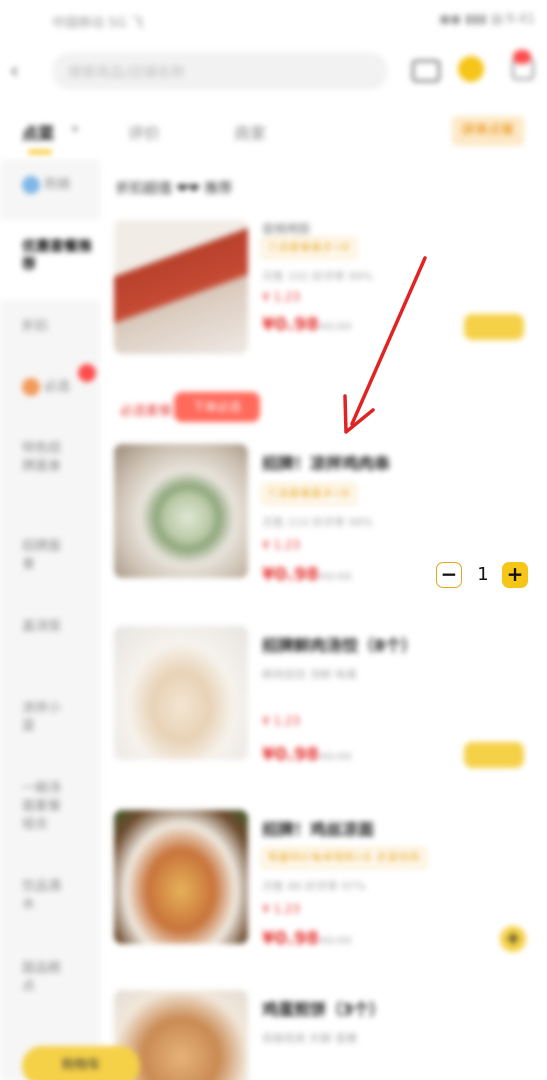  I want to click on list-item: 鸡蛋煎饼（3个） 现做现卖 外酥 里嫩, so click(326, 1035).